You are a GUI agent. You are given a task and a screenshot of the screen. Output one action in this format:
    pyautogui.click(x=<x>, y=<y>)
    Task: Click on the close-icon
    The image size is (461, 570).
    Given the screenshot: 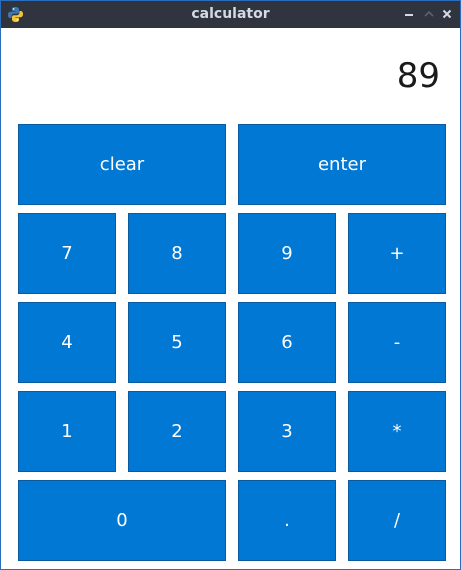 What is the action you would take?
    pyautogui.click(x=447, y=14)
    